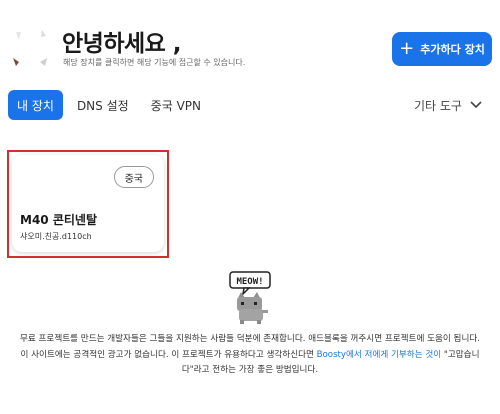  What do you see at coordinates (250, 297) in the screenshot?
I see `meow-cat-icon: MEOW!` at bounding box center [250, 297].